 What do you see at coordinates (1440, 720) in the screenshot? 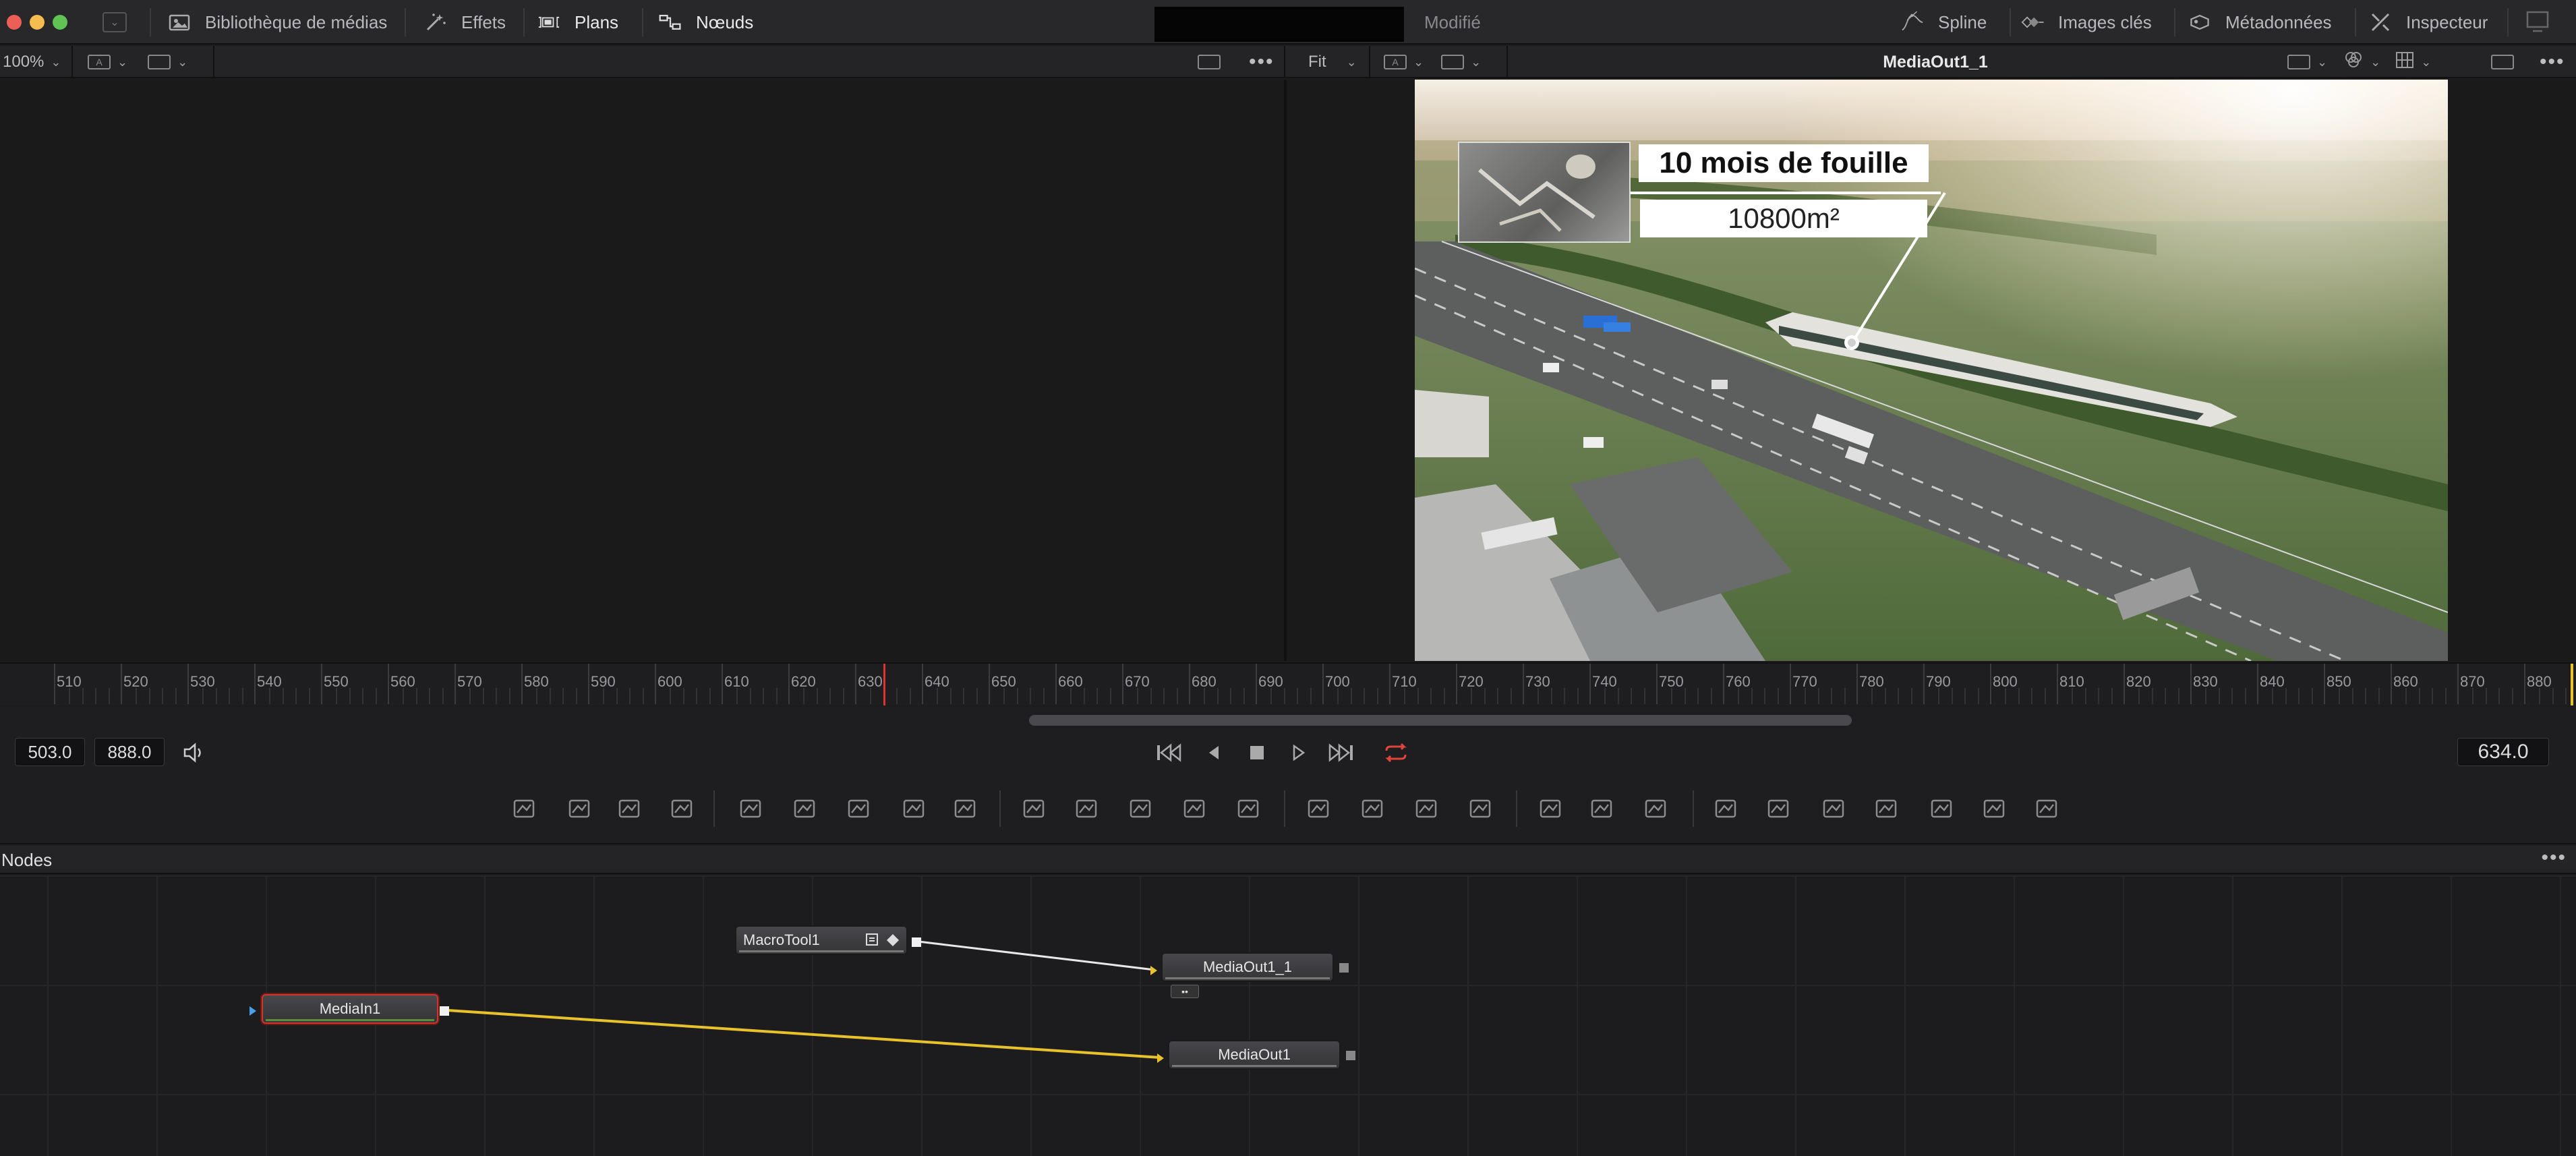
I see `timeline-scrollbar` at bounding box center [1440, 720].